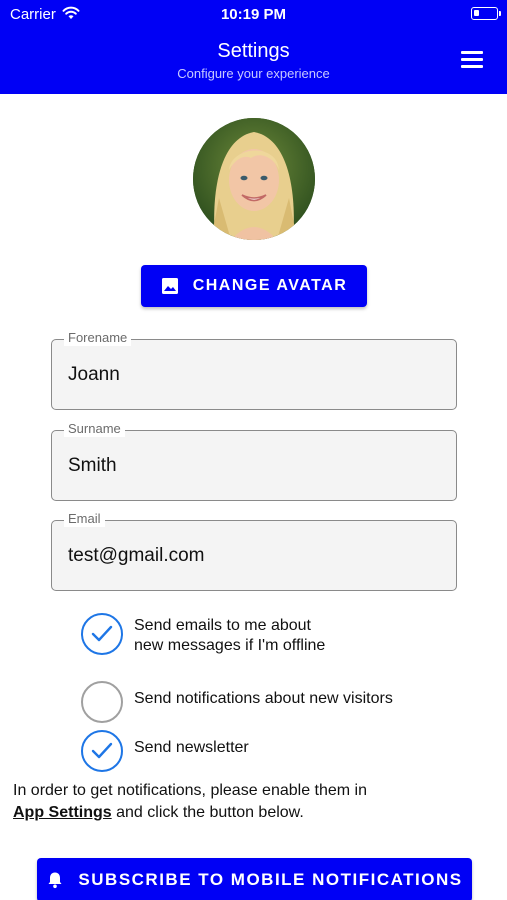 Image resolution: width=507 pixels, height=900 pixels. I want to click on change-avatar-button: CHANGE AVATAR, so click(254, 286).